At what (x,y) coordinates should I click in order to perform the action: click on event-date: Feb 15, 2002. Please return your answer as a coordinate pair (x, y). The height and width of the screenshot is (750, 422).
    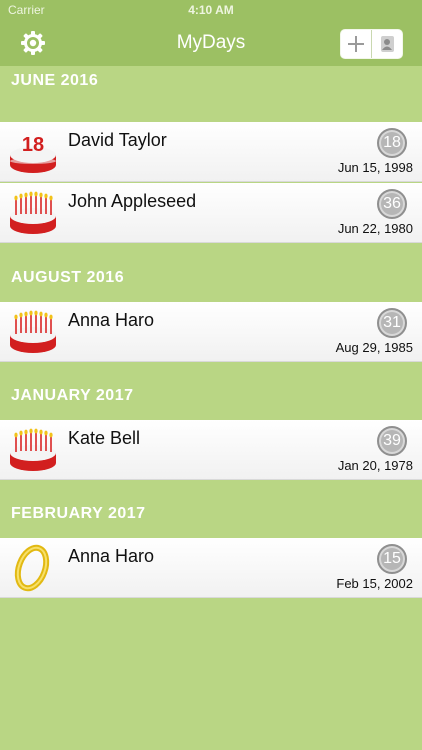
    Looking at the image, I should click on (374, 583).